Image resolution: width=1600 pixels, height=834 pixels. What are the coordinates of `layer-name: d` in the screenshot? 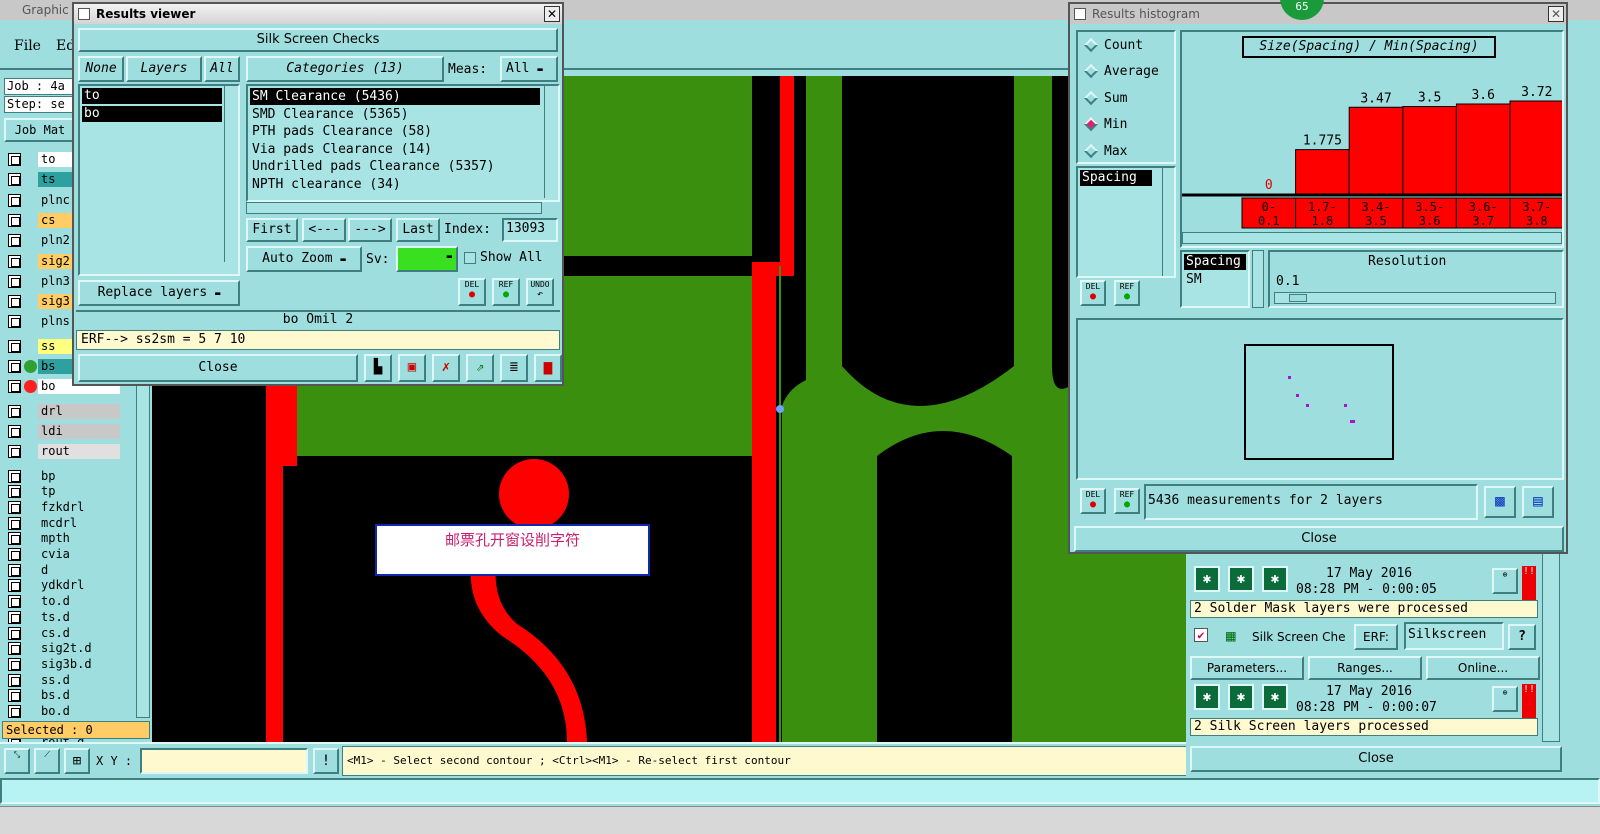 It's located at (79, 570).